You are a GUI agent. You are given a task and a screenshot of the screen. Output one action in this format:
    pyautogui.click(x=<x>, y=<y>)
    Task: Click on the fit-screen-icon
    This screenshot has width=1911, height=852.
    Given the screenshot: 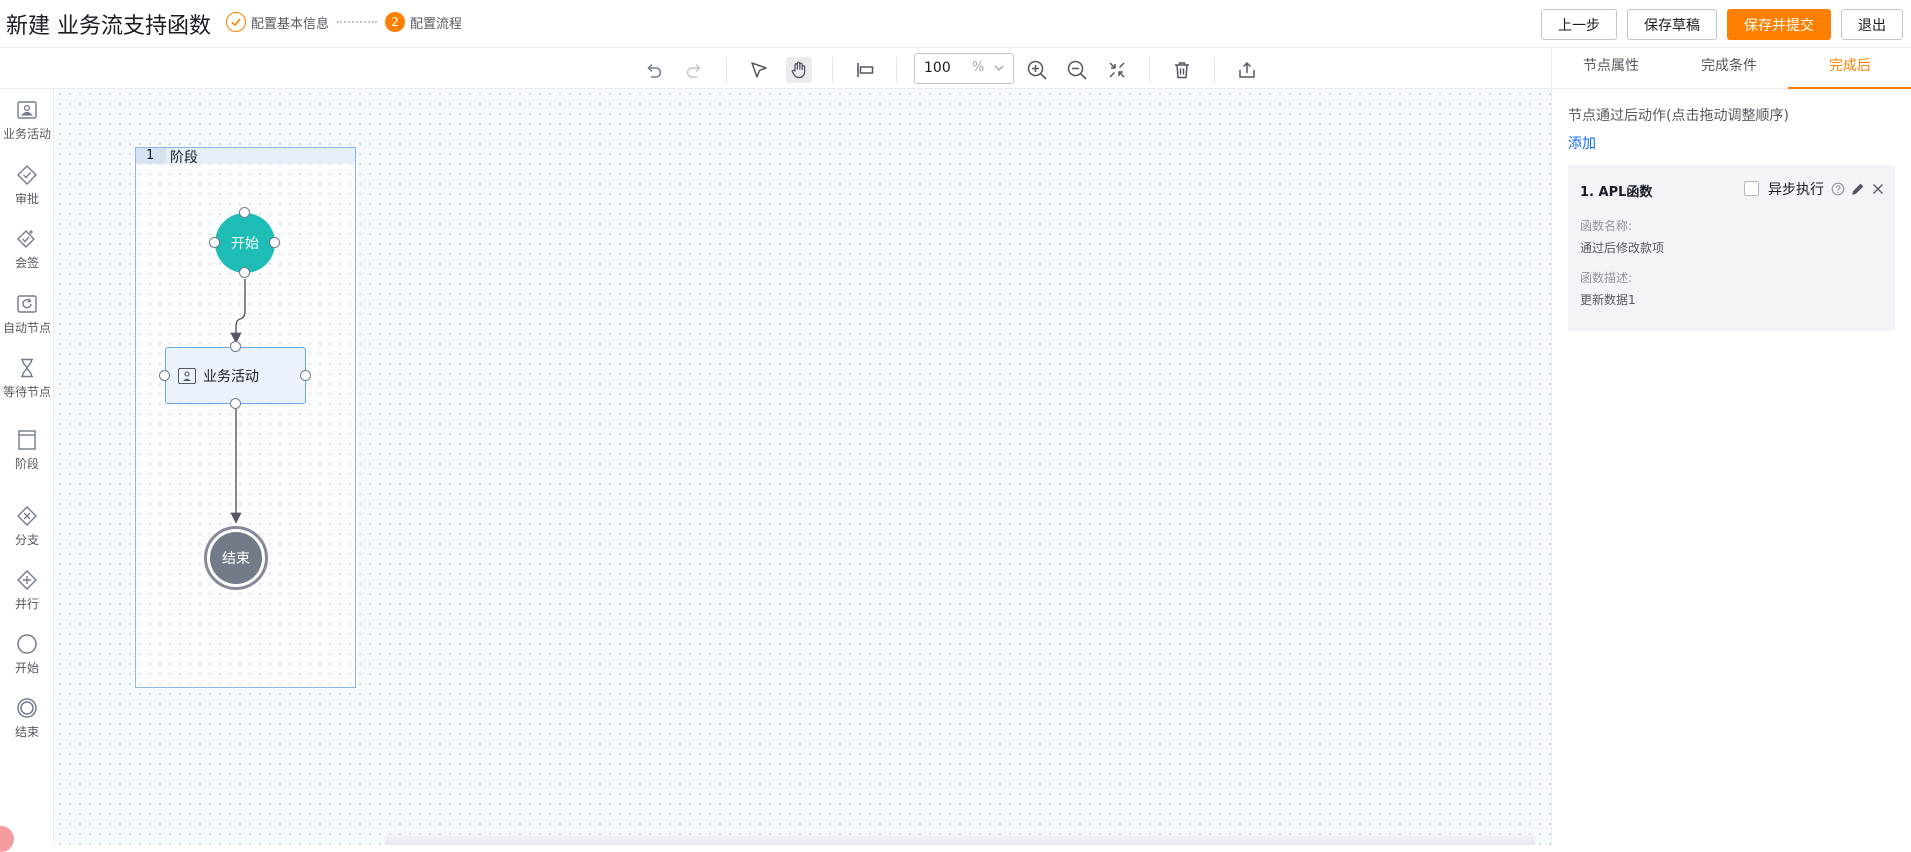 What is the action you would take?
    pyautogui.click(x=1117, y=70)
    